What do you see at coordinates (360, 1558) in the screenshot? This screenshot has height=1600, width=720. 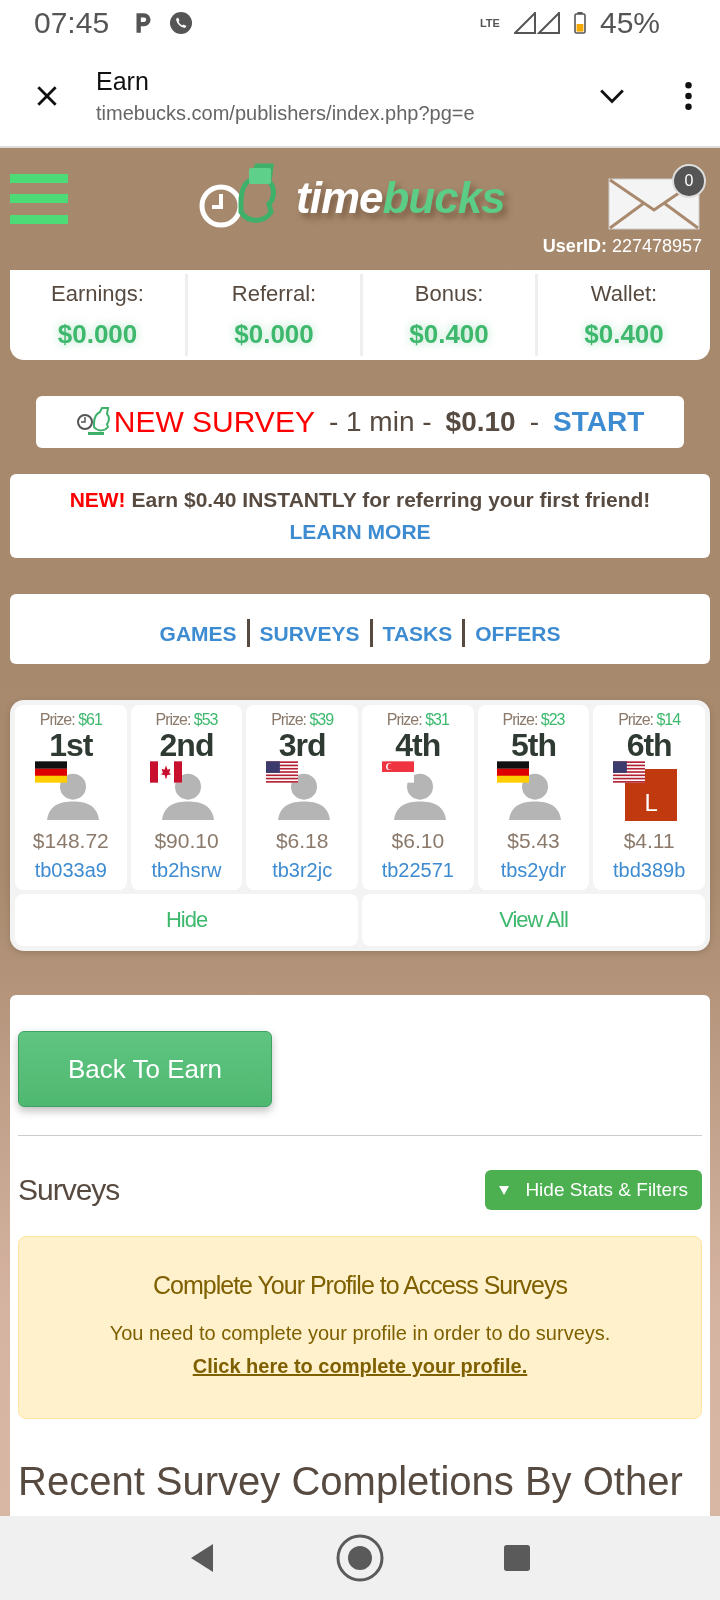 I see `home-icon` at bounding box center [360, 1558].